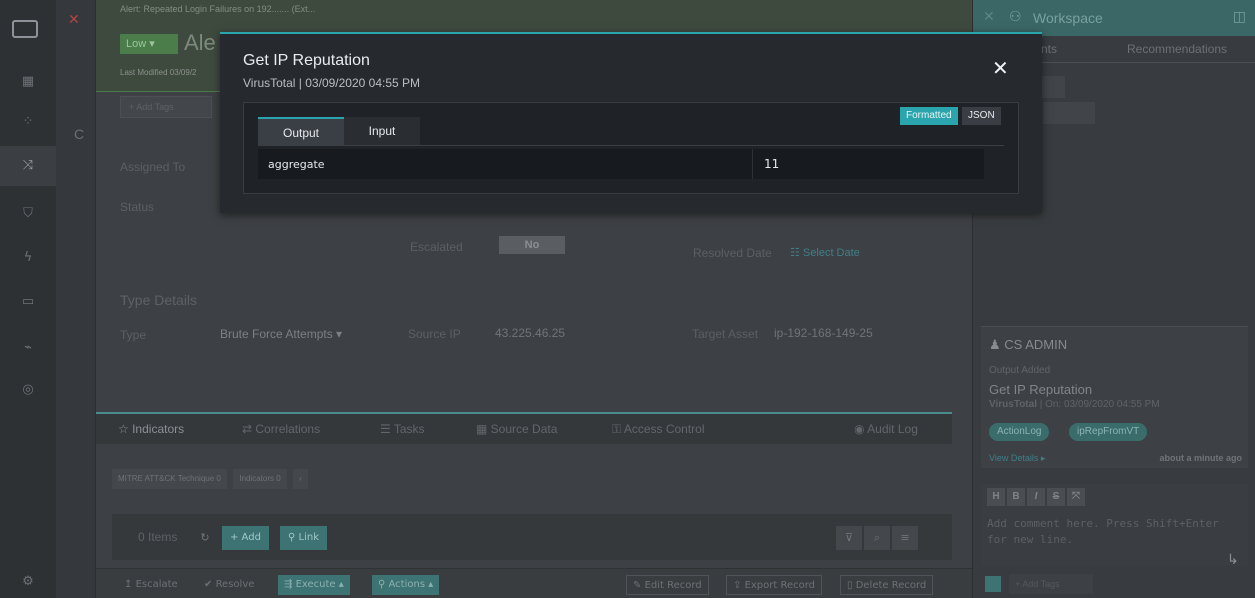 This screenshot has height=598, width=1255. Describe the element at coordinates (125, 429) in the screenshot. I see `star-icon: ☆` at that location.